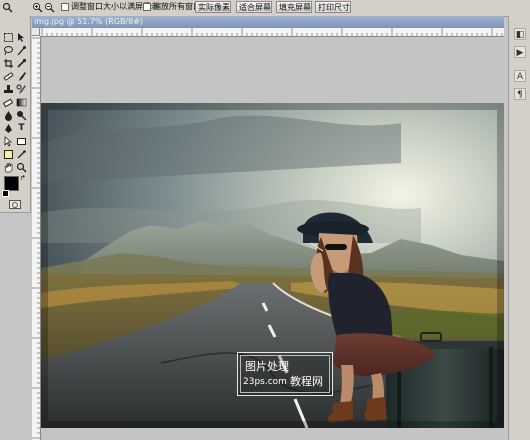 Image resolution: width=530 pixels, height=440 pixels. I want to click on notes-tool-icon, so click(8, 154).